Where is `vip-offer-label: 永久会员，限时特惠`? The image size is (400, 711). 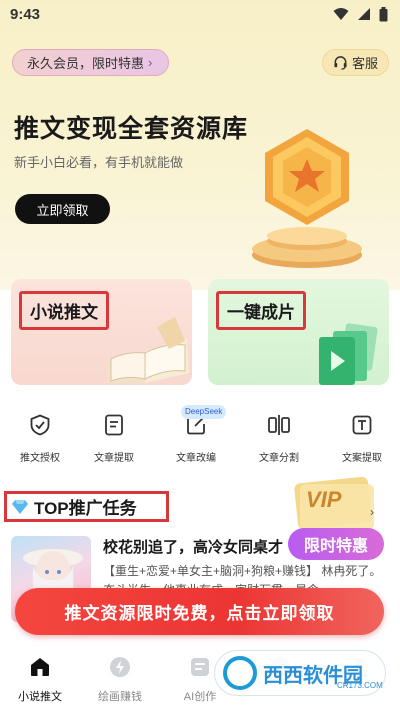 vip-offer-label: 永久会员，限时特惠 is located at coordinates (86, 63).